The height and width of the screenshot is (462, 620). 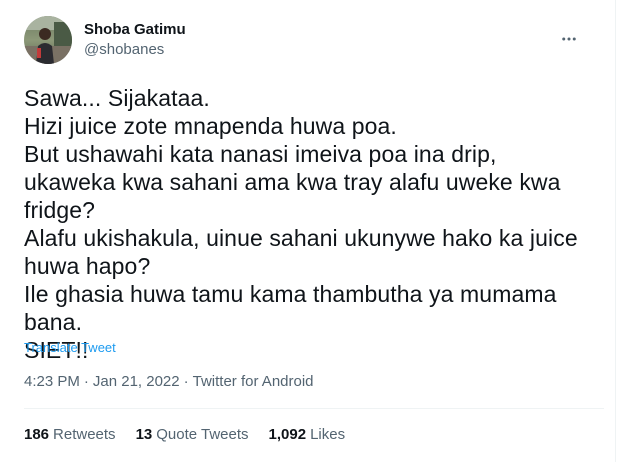 I want to click on retweets-stat: 186 Retweets, so click(x=70, y=434).